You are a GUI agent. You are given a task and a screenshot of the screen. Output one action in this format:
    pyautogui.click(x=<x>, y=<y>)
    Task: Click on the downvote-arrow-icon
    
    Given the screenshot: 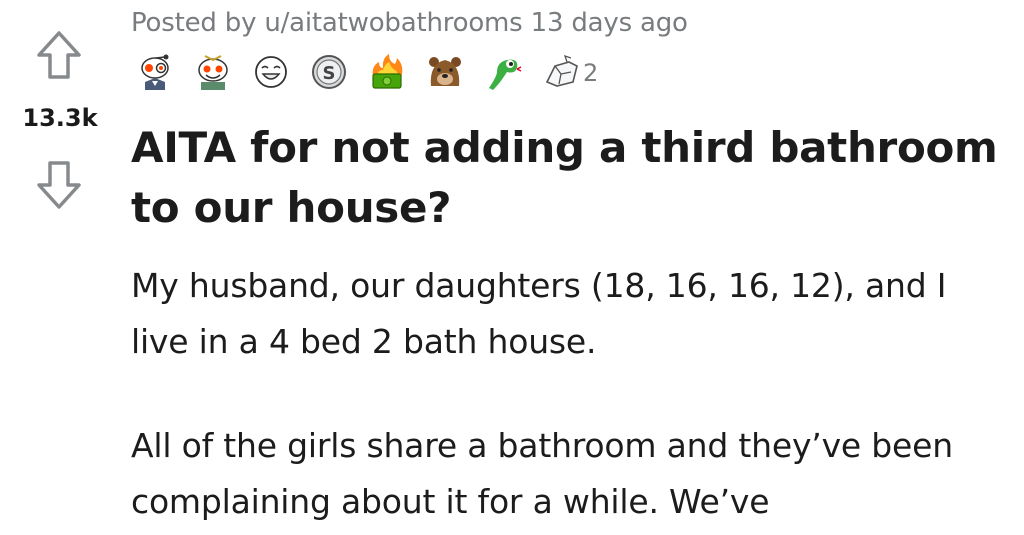 What is the action you would take?
    pyautogui.click(x=59, y=185)
    